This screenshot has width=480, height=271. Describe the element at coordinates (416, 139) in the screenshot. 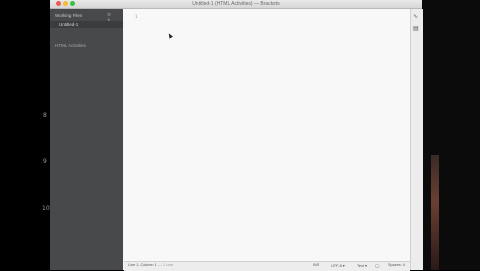

I see `right-toolbar: ∿ ▤` at that location.